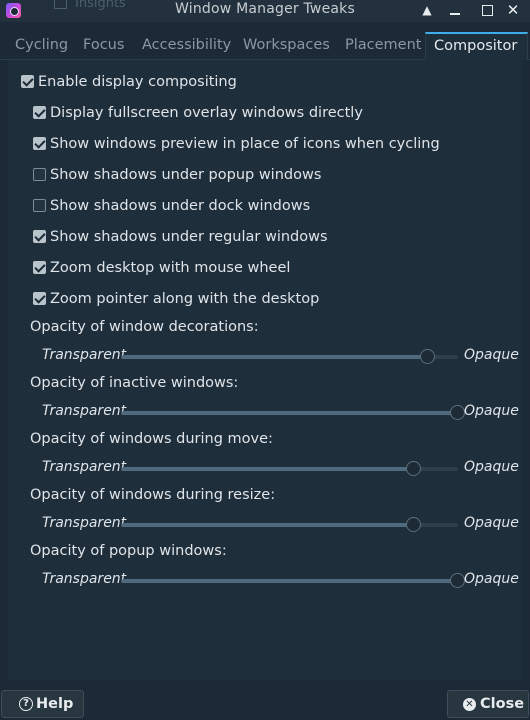  I want to click on close-button: ✕ Close, so click(488, 704).